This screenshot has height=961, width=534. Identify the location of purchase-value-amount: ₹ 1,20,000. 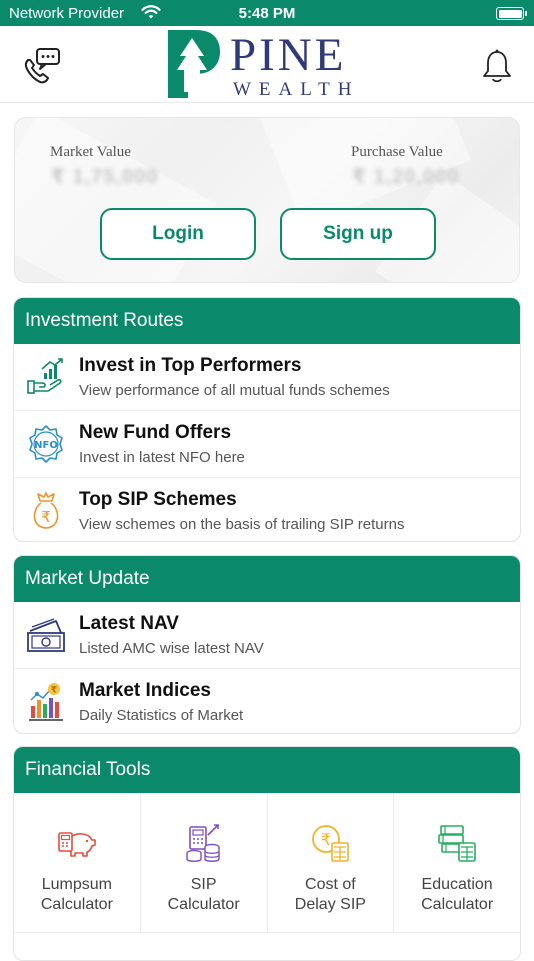
(406, 177).